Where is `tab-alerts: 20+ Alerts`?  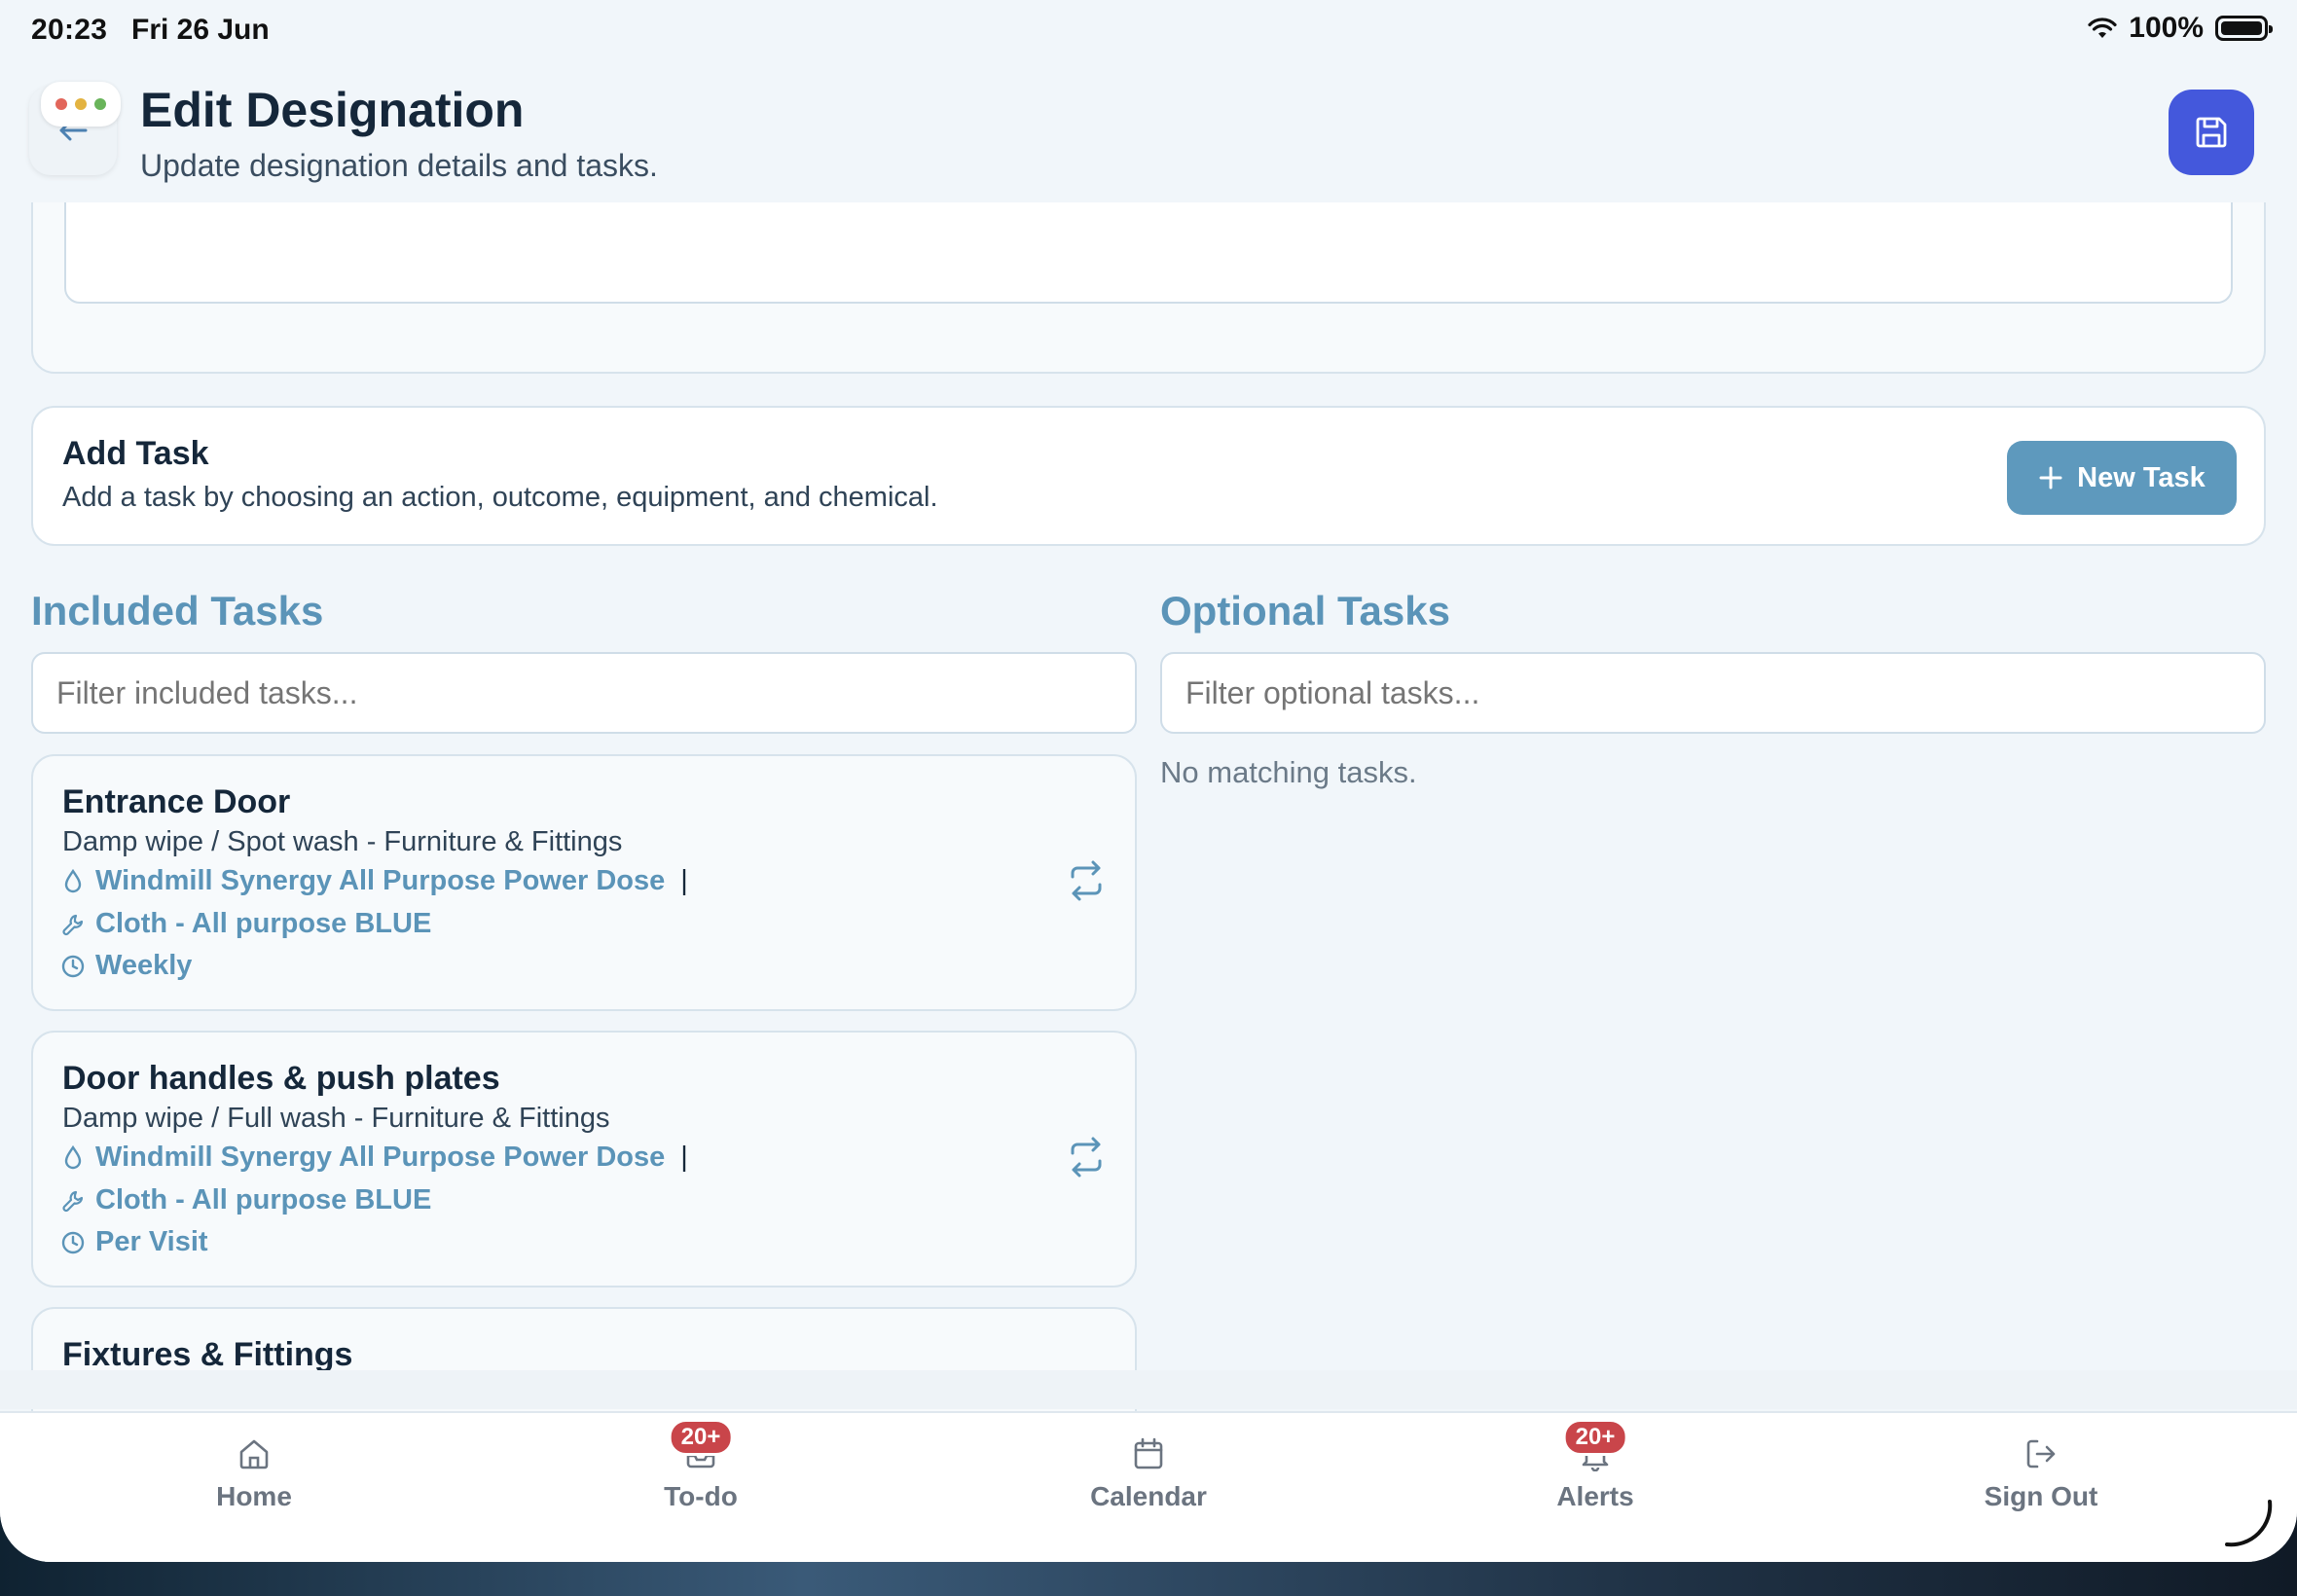
tab-alerts: 20+ Alerts is located at coordinates (1595, 1465).